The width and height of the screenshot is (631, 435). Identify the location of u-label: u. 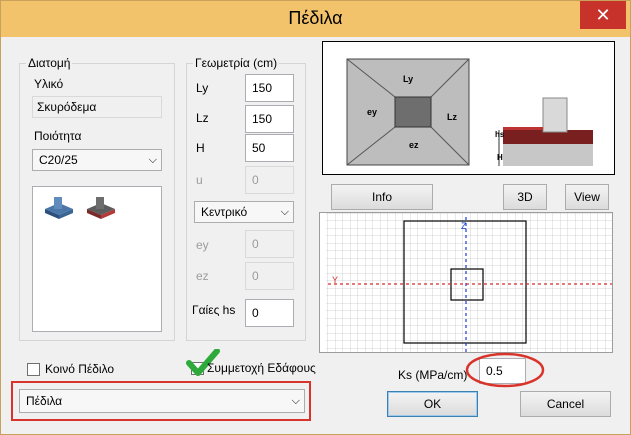
(199, 180).